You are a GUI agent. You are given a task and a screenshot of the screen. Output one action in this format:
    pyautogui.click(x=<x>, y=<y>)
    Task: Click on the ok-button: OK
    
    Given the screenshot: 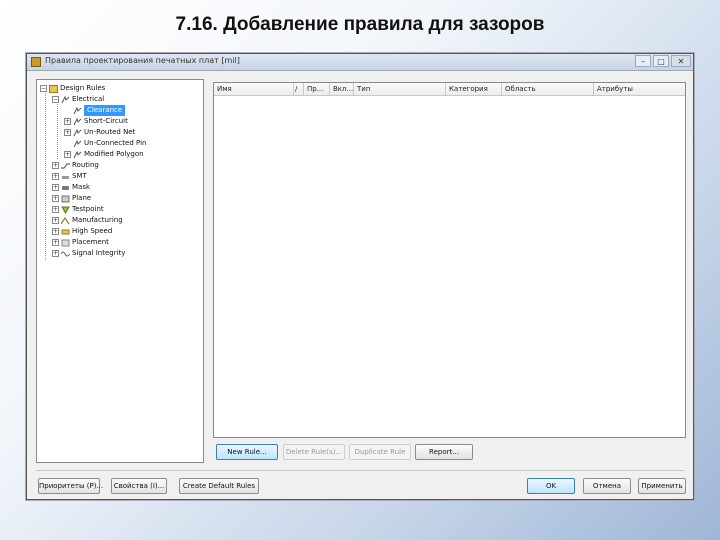 What is the action you would take?
    pyautogui.click(x=551, y=486)
    